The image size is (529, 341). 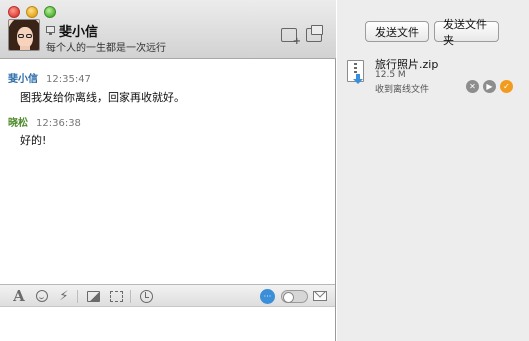 What do you see at coordinates (314, 33) in the screenshot?
I see `send-file-icon` at bounding box center [314, 33].